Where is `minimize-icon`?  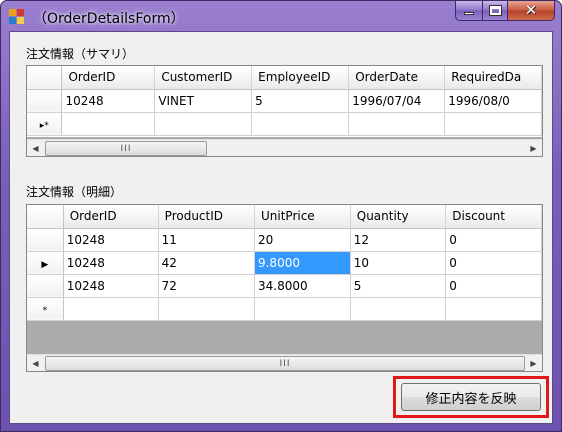
minimize-icon is located at coordinates (469, 13).